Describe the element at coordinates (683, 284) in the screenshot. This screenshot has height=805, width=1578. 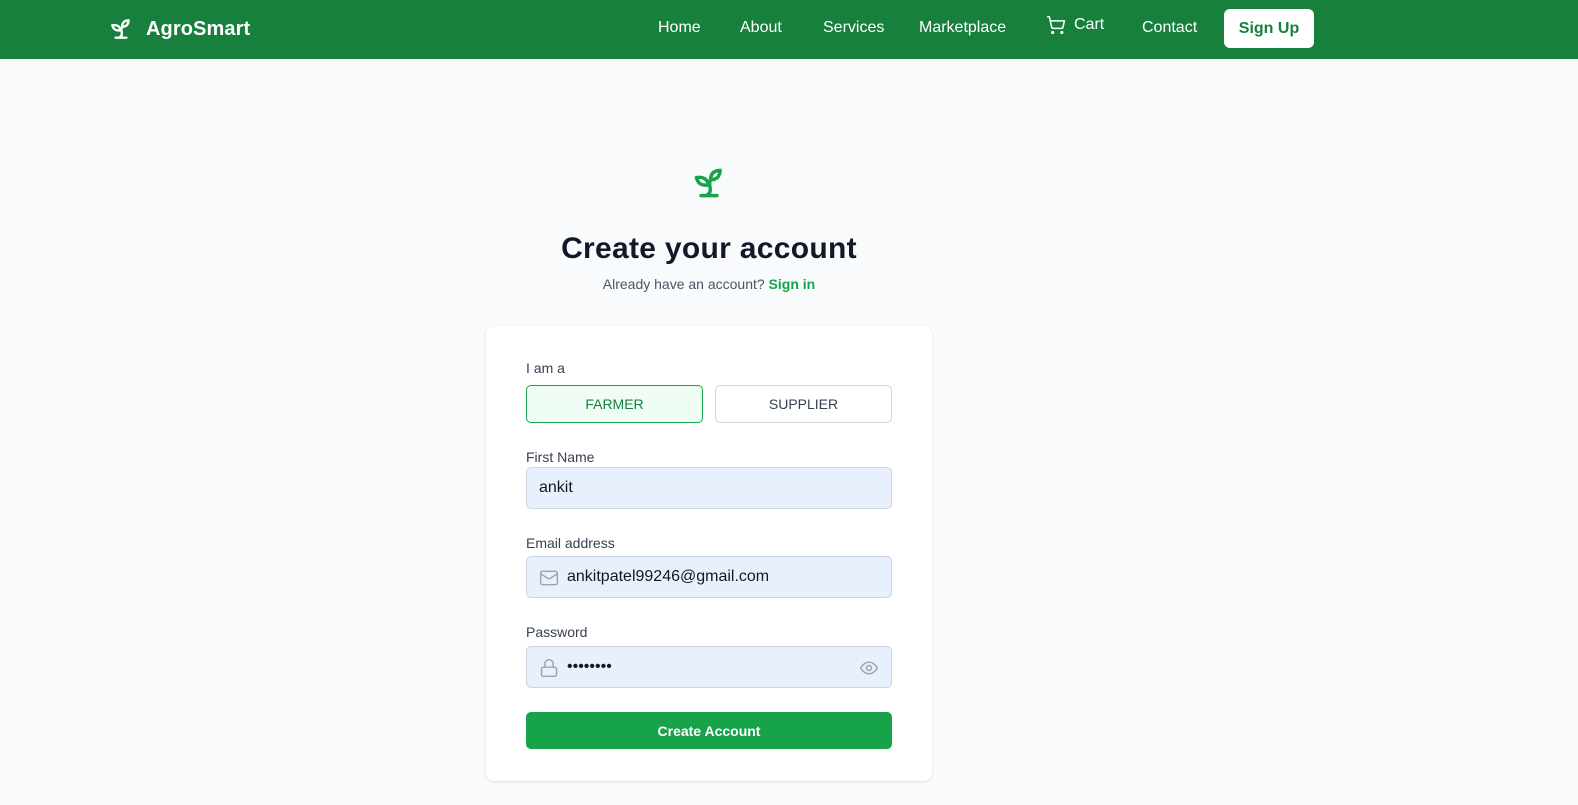
I see `signin-prompt-text: Already have an account?` at that location.